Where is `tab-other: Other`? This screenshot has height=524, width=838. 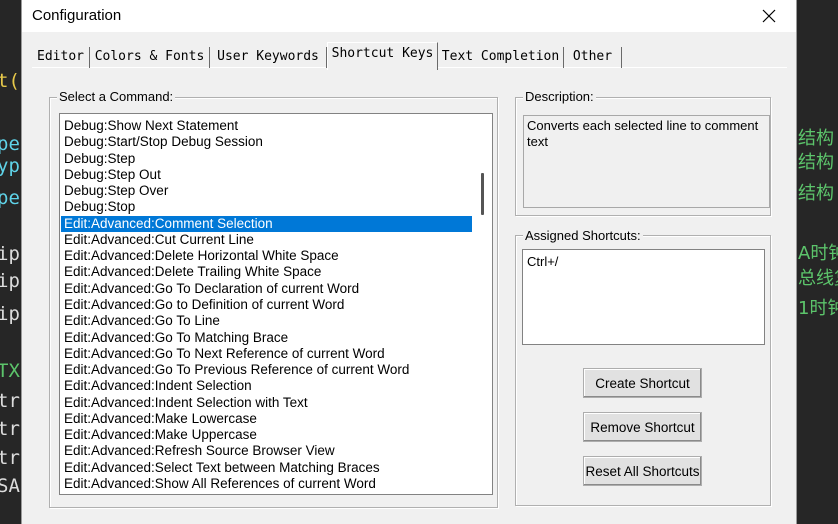
tab-other: Other is located at coordinates (593, 57).